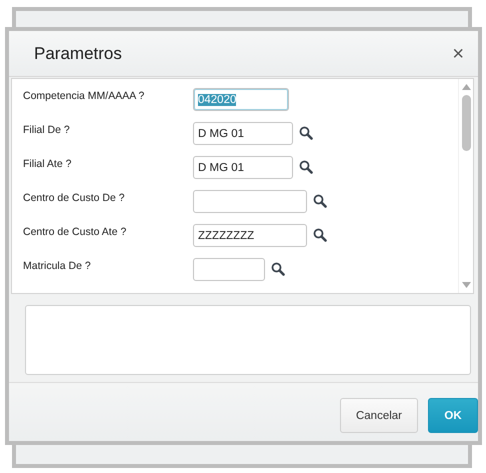 The width and height of the screenshot is (486, 473). Describe the element at coordinates (75, 231) in the screenshot. I see `field-label: Centro de Custo Ate ?` at that location.